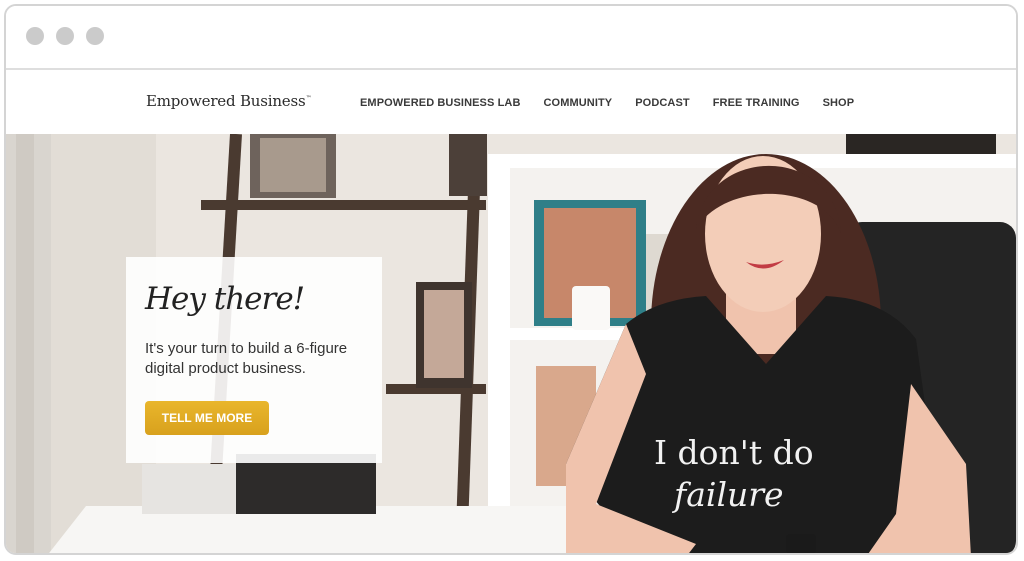  I want to click on nav-empowered-business-lab: EMPOWERED BUSINESS LAB, so click(440, 103).